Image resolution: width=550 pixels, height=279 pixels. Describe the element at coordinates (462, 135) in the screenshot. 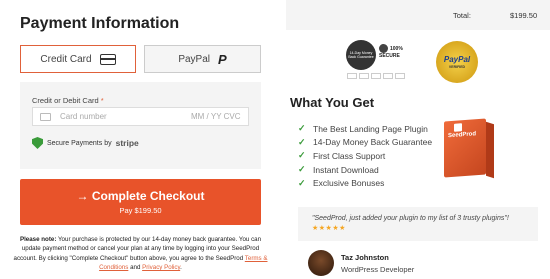

I see `product-name: SeedProd` at that location.